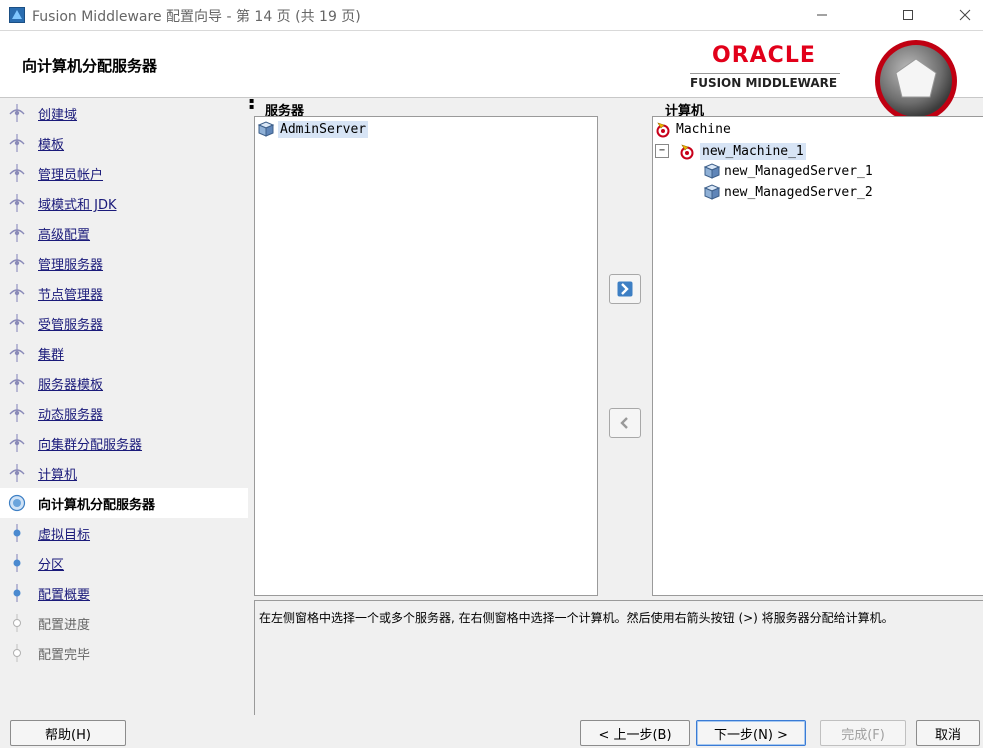 Image resolution: width=983 pixels, height=748 pixels. I want to click on window-title: Fusion Middleware 配置向导 - 第 14 页 (共 19 页), so click(196, 17).